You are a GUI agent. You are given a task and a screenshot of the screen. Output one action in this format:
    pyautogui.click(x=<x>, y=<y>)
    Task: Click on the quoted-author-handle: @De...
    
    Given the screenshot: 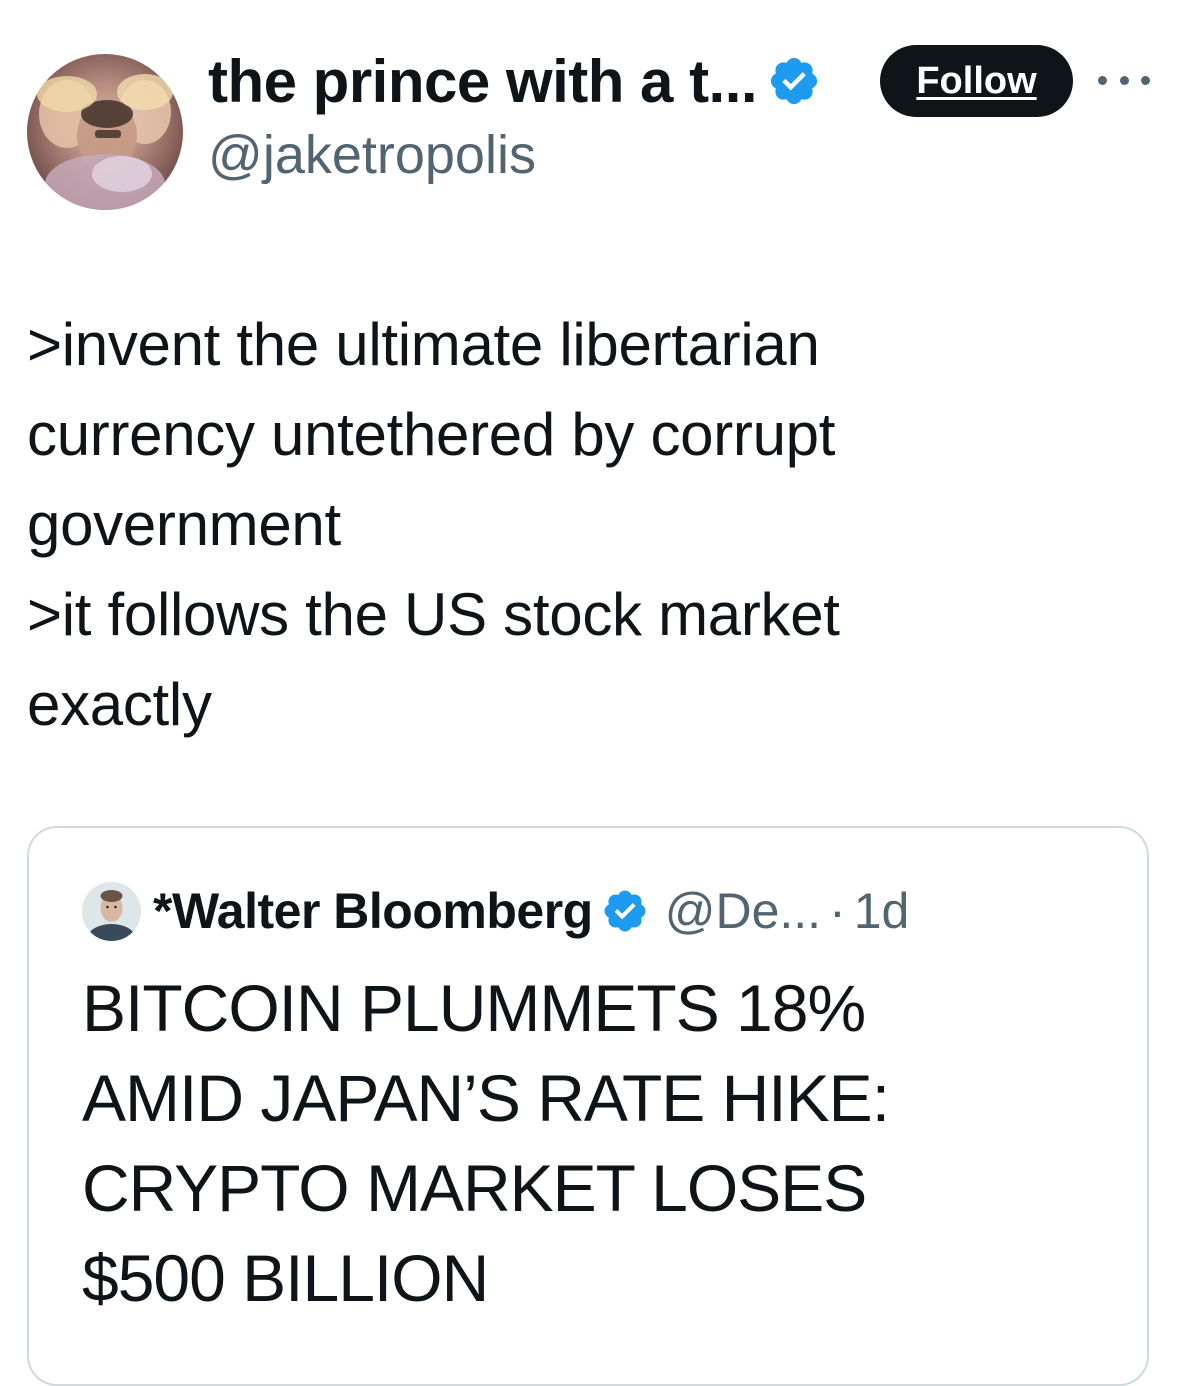 What is the action you would take?
    pyautogui.click(x=743, y=911)
    